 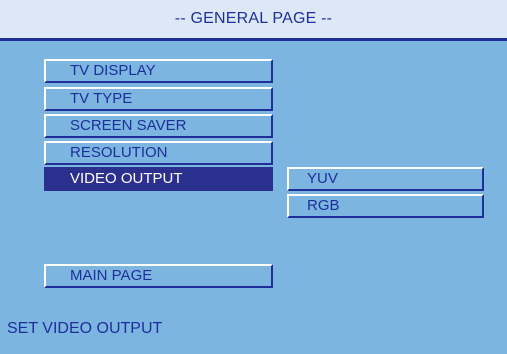 What do you see at coordinates (385, 179) in the screenshot?
I see `option-yuv: YUV` at bounding box center [385, 179].